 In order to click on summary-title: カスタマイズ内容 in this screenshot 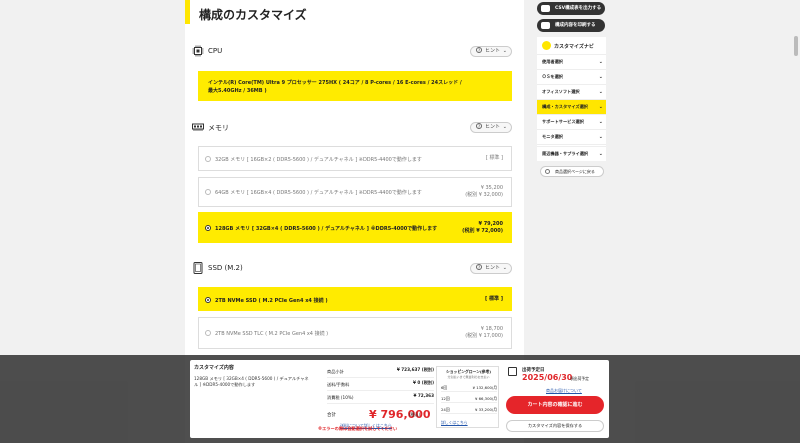, I will do `click(214, 368)`.